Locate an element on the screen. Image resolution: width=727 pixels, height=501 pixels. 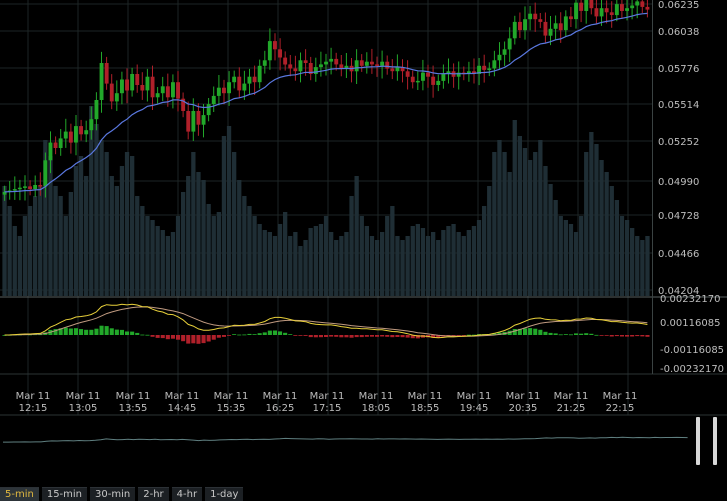
tab-2-hr: 2-hr is located at coordinates (153, 494).